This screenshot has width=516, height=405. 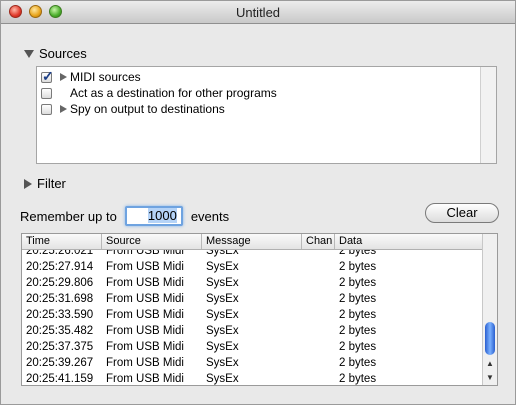 What do you see at coordinates (60, 283) in the screenshot?
I see `cell-time: 20:25:29.806` at bounding box center [60, 283].